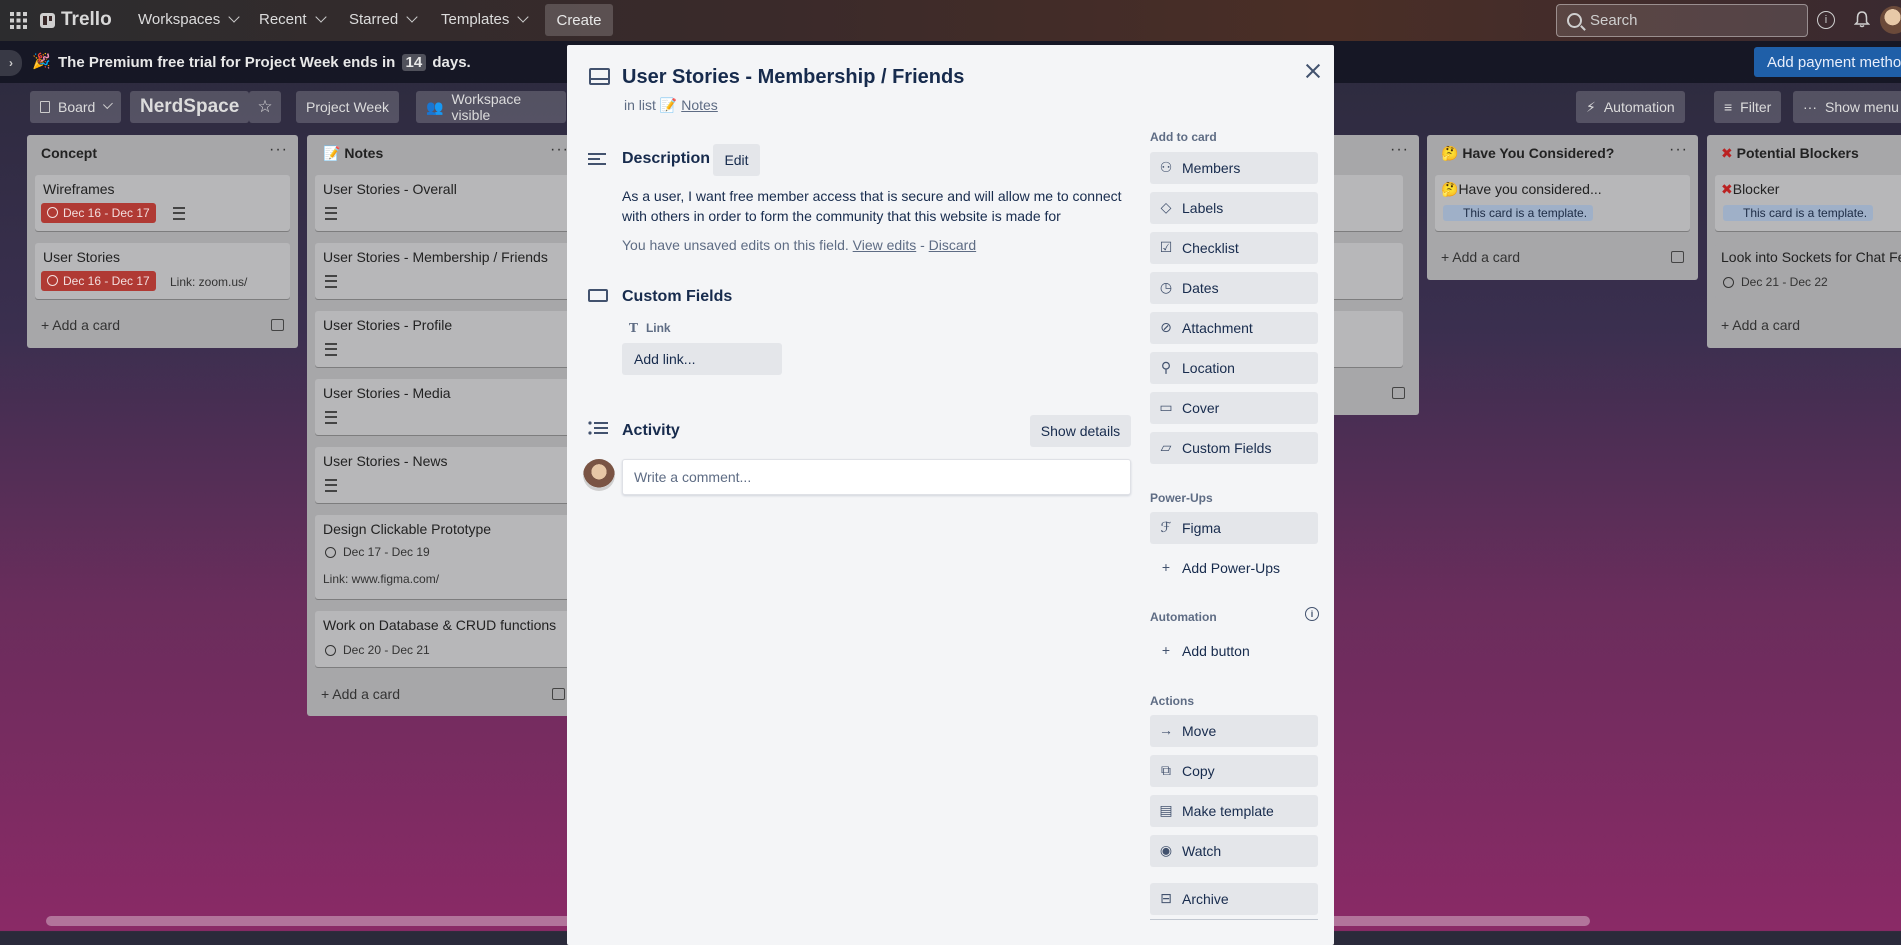 This screenshot has width=1901, height=945. I want to click on copy-button: ⧉ Copy, so click(1234, 771).